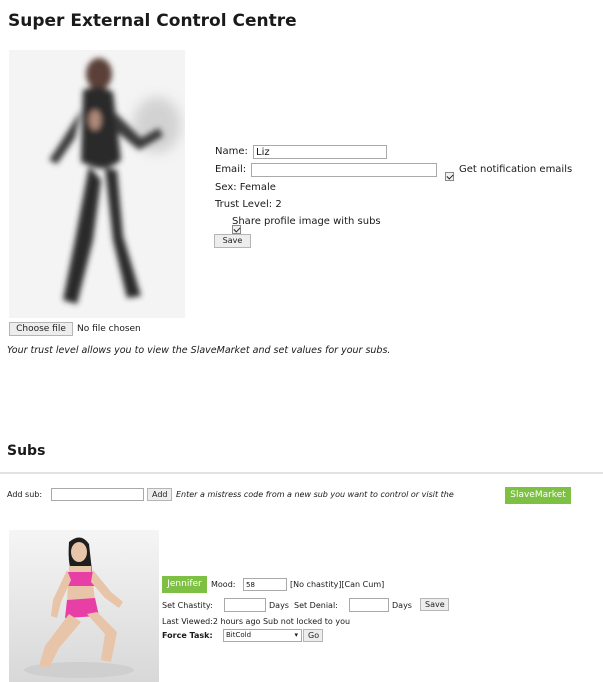 The image size is (603, 682). I want to click on notify-label: Get notification emails, so click(516, 169).